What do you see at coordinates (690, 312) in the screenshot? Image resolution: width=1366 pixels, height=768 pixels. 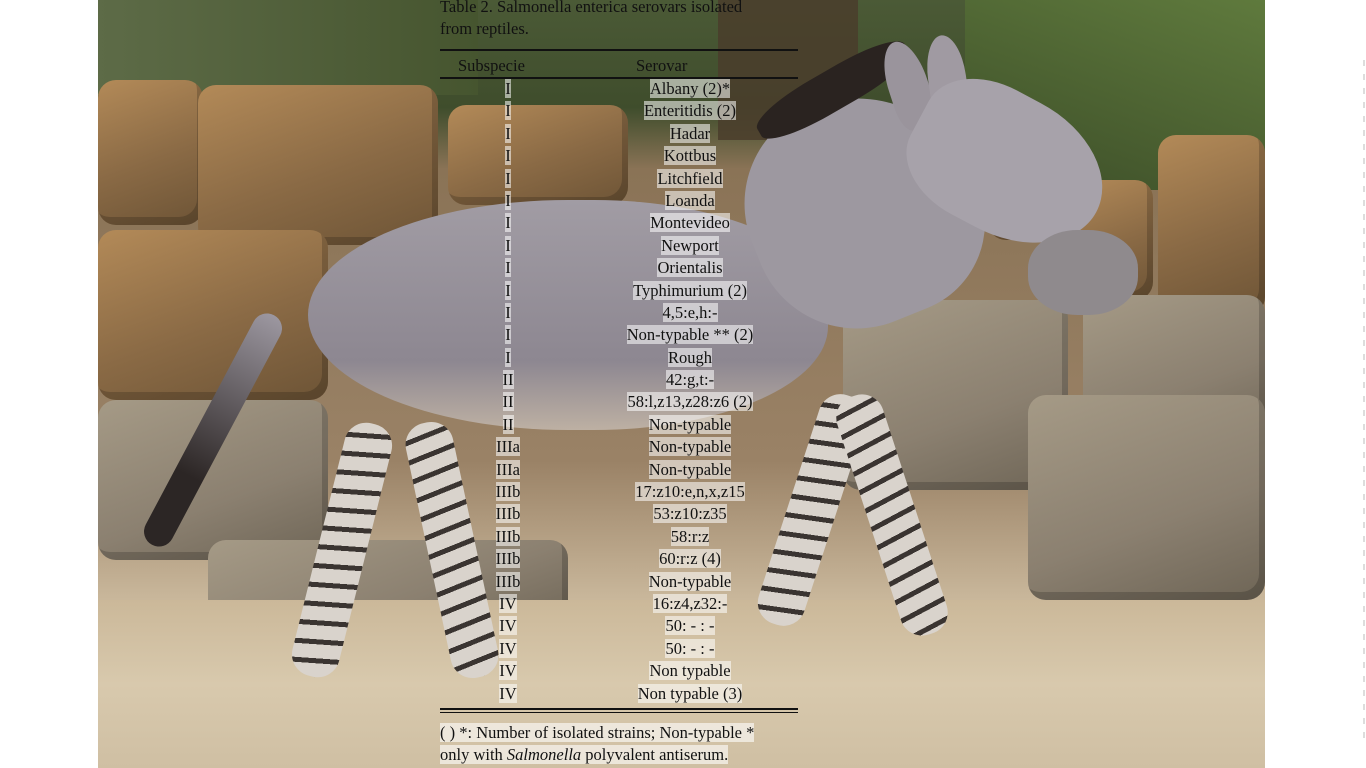 I see `serovar-cell: 4,5:e,h:-` at bounding box center [690, 312].